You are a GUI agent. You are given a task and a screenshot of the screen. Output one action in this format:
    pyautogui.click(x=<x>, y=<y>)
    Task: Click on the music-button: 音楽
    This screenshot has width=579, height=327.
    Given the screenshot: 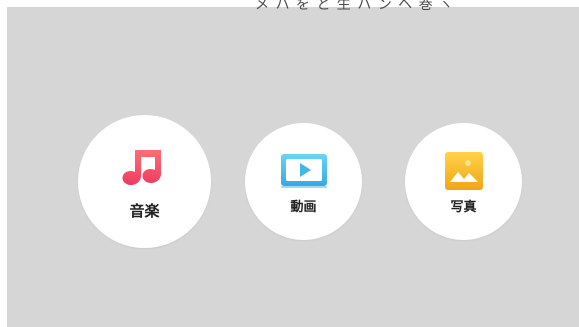 What is the action you would take?
    pyautogui.click(x=144, y=181)
    